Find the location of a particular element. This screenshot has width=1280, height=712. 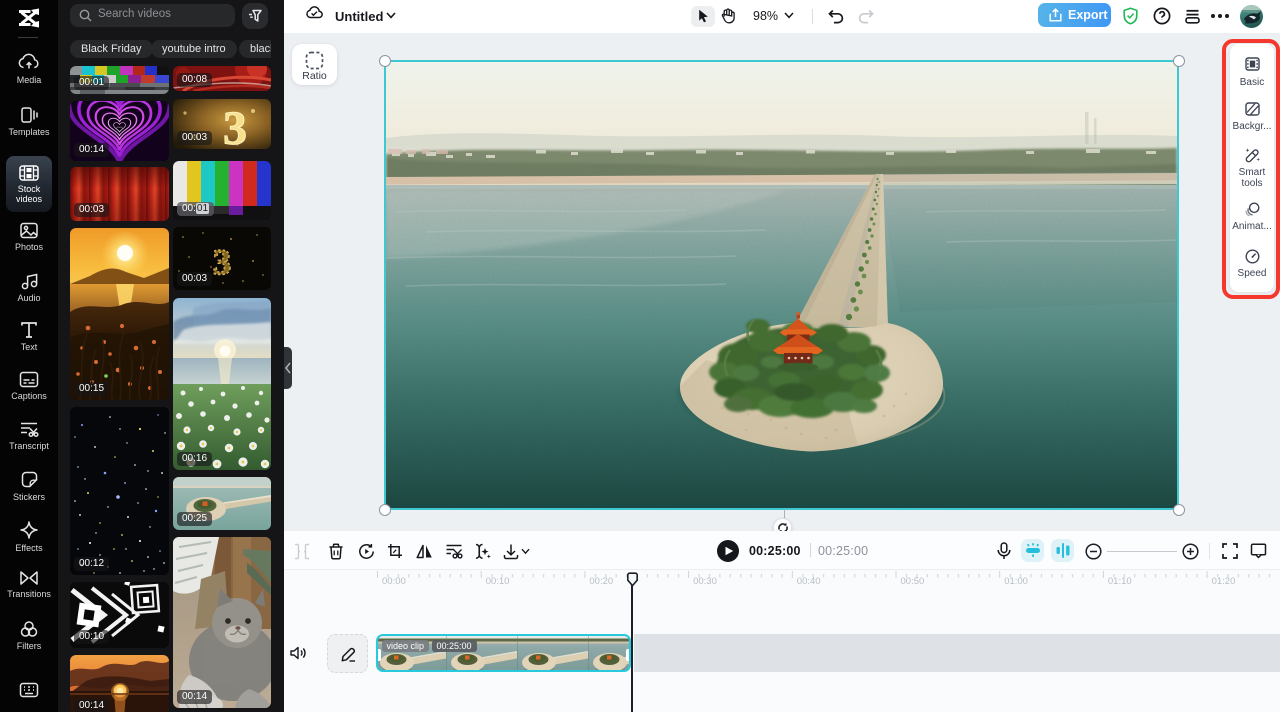

svg-text: 01:20 is located at coordinates (1224, 581).